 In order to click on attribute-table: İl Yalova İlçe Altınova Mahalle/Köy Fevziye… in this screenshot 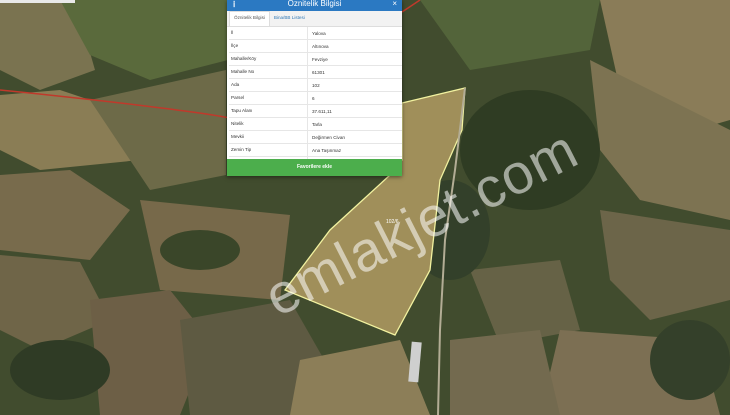, I will do `click(315, 98)`.